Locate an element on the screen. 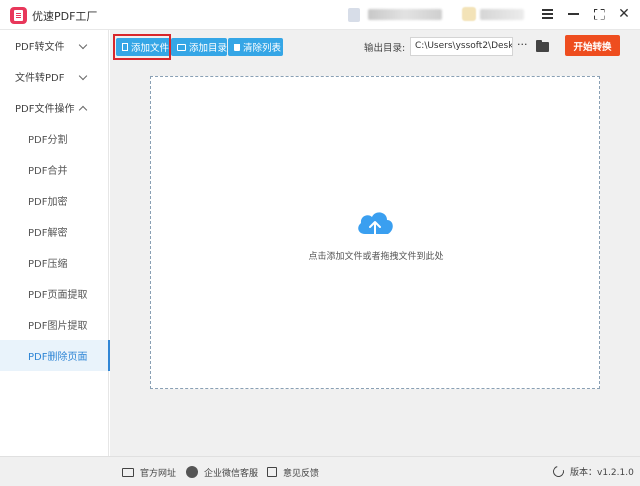 This screenshot has width=640, height=486. sidebar-item-pdf-merge: PDF合并 is located at coordinates (54, 169).